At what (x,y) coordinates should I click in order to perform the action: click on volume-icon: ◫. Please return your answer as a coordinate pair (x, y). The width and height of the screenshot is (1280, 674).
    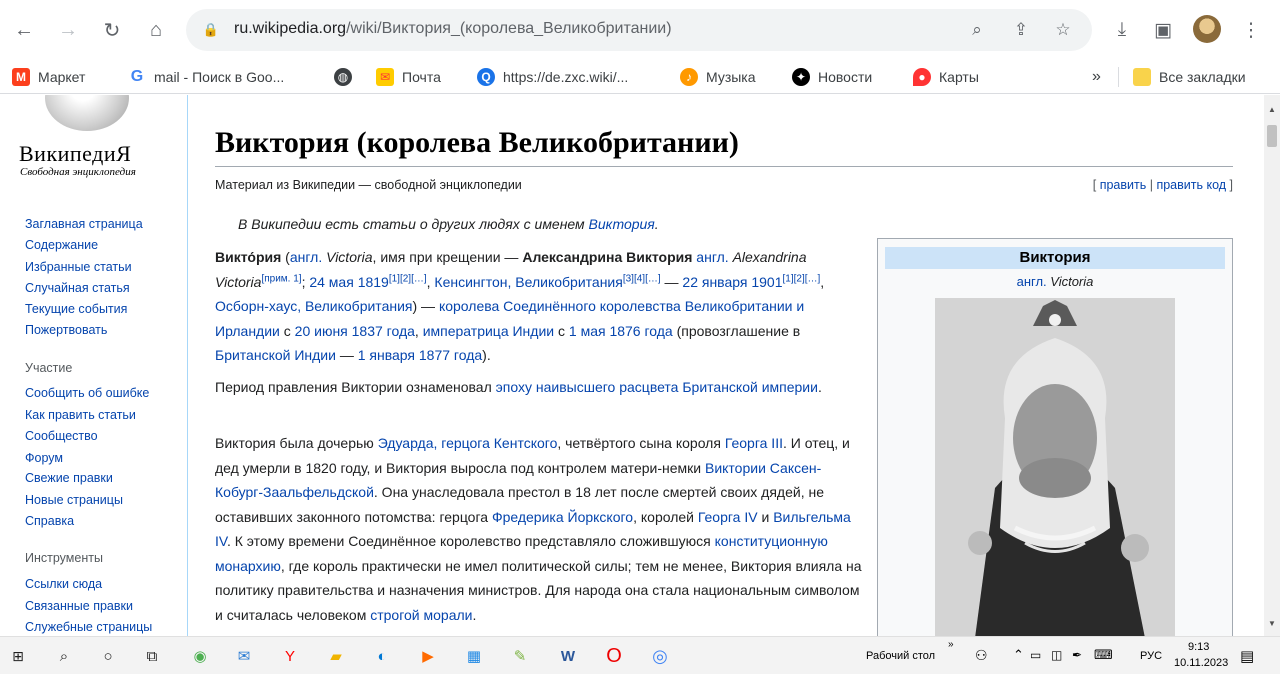
    Looking at the image, I should click on (1056, 655).